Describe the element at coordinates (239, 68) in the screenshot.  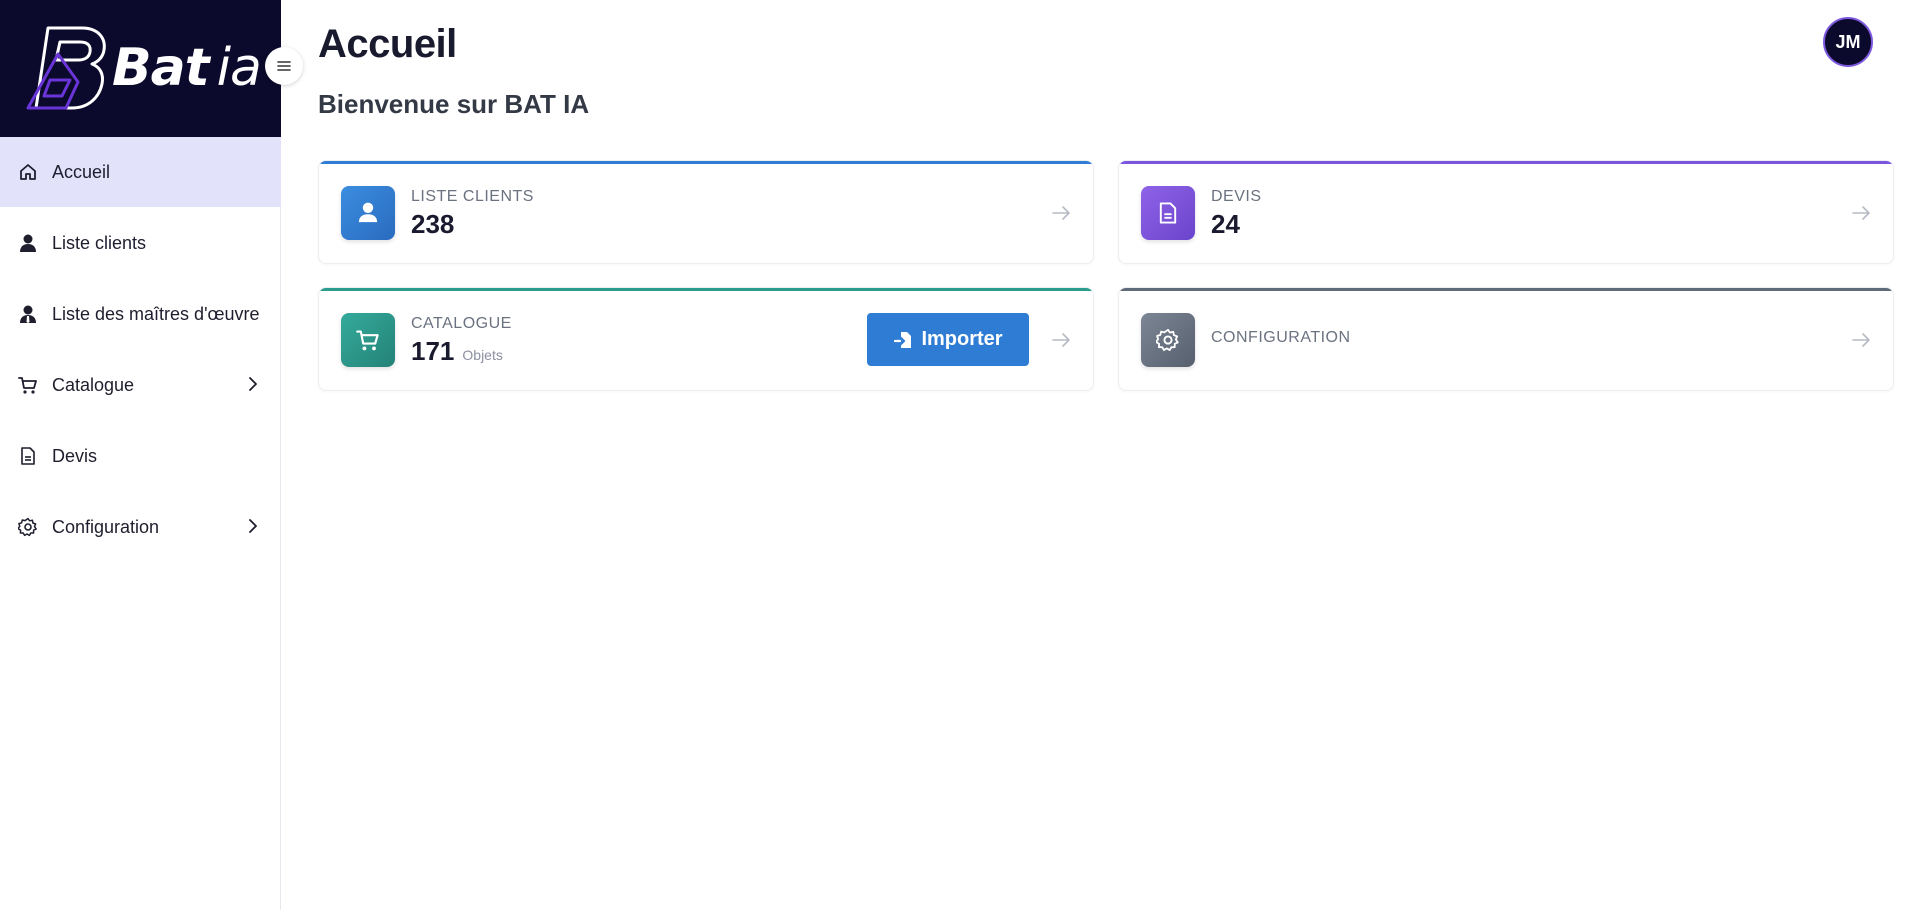
I see `brand-name-light: ia` at that location.